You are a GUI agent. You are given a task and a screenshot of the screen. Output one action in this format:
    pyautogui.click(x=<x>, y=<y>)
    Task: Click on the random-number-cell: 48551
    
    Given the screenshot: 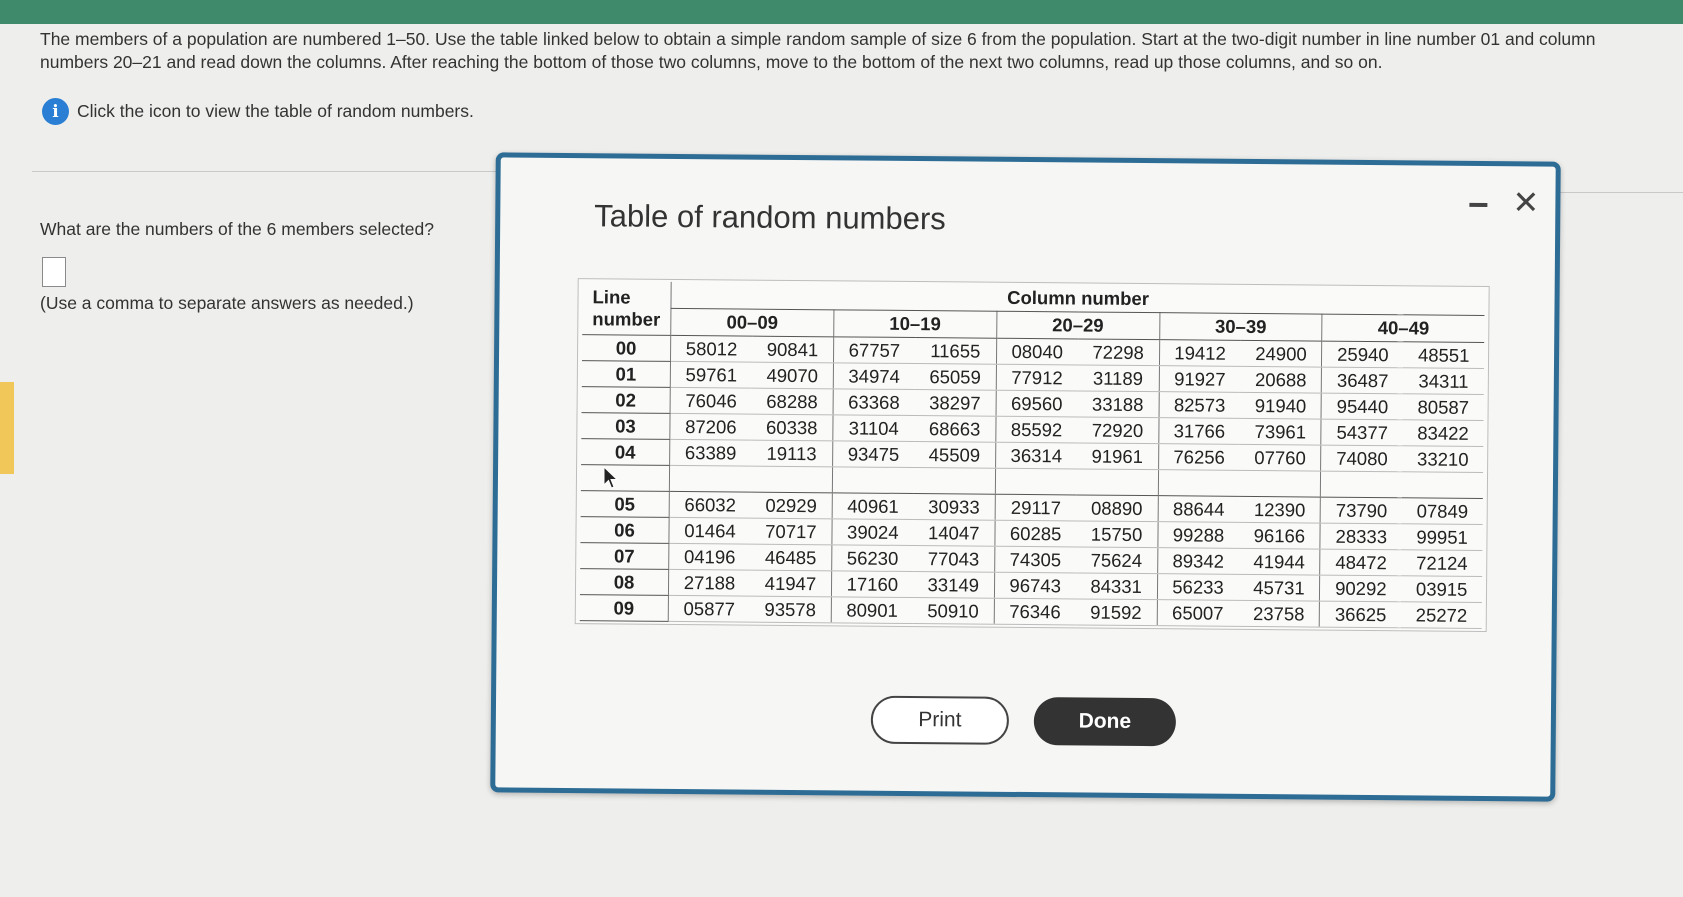 What is the action you would take?
    pyautogui.click(x=1444, y=355)
    